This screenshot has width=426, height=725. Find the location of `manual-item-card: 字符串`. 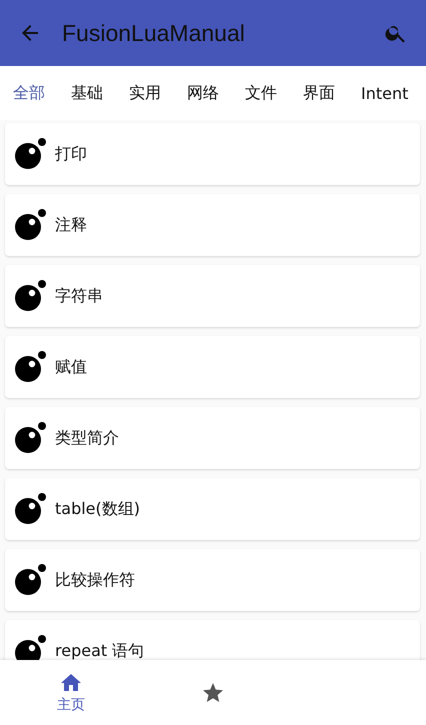

manual-item-card: 字符串 is located at coordinates (212, 296).